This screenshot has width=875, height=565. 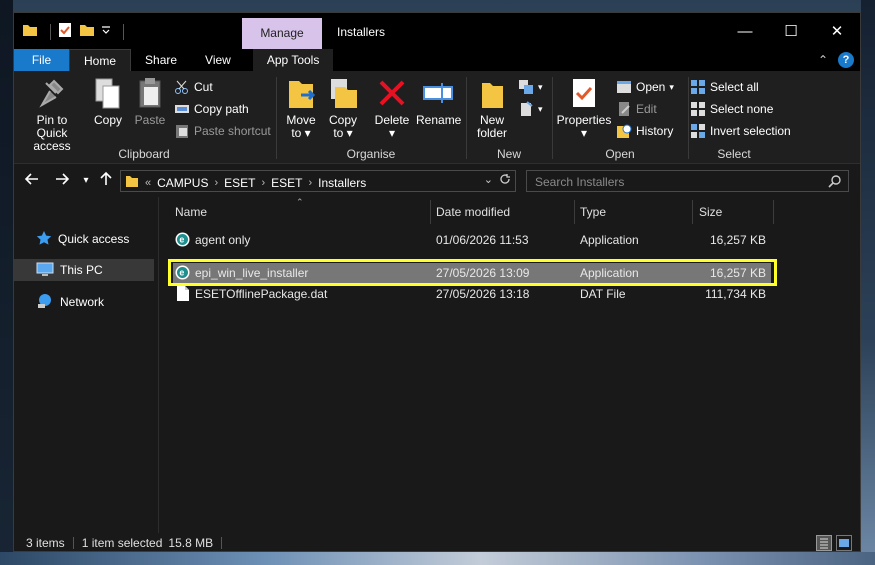 What do you see at coordinates (530, 87) in the screenshot?
I see `new-item-button: ▾` at bounding box center [530, 87].